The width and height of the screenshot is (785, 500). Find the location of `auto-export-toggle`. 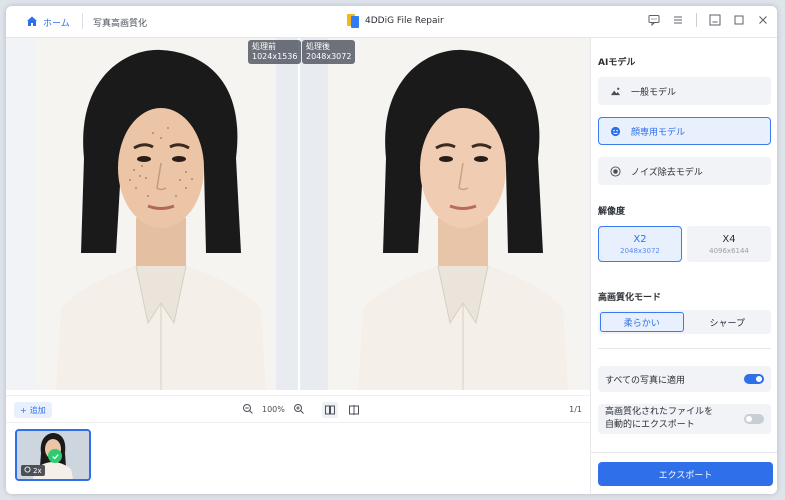

auto-export-toggle is located at coordinates (754, 419).